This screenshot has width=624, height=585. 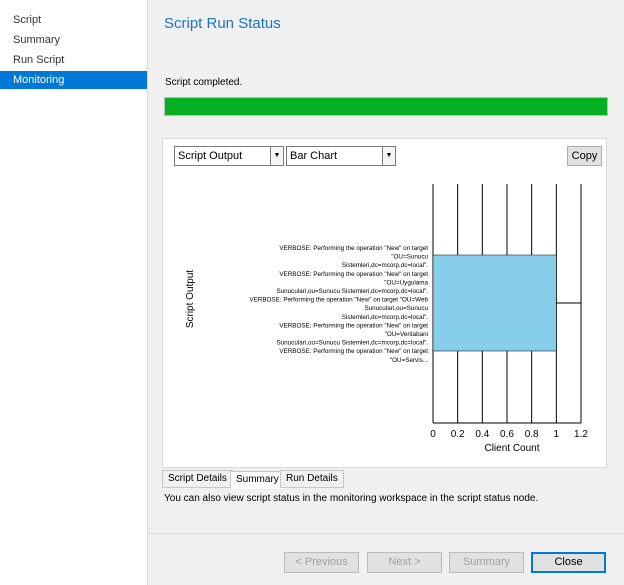 I want to click on x-tick-label: 0.8, so click(x=532, y=434).